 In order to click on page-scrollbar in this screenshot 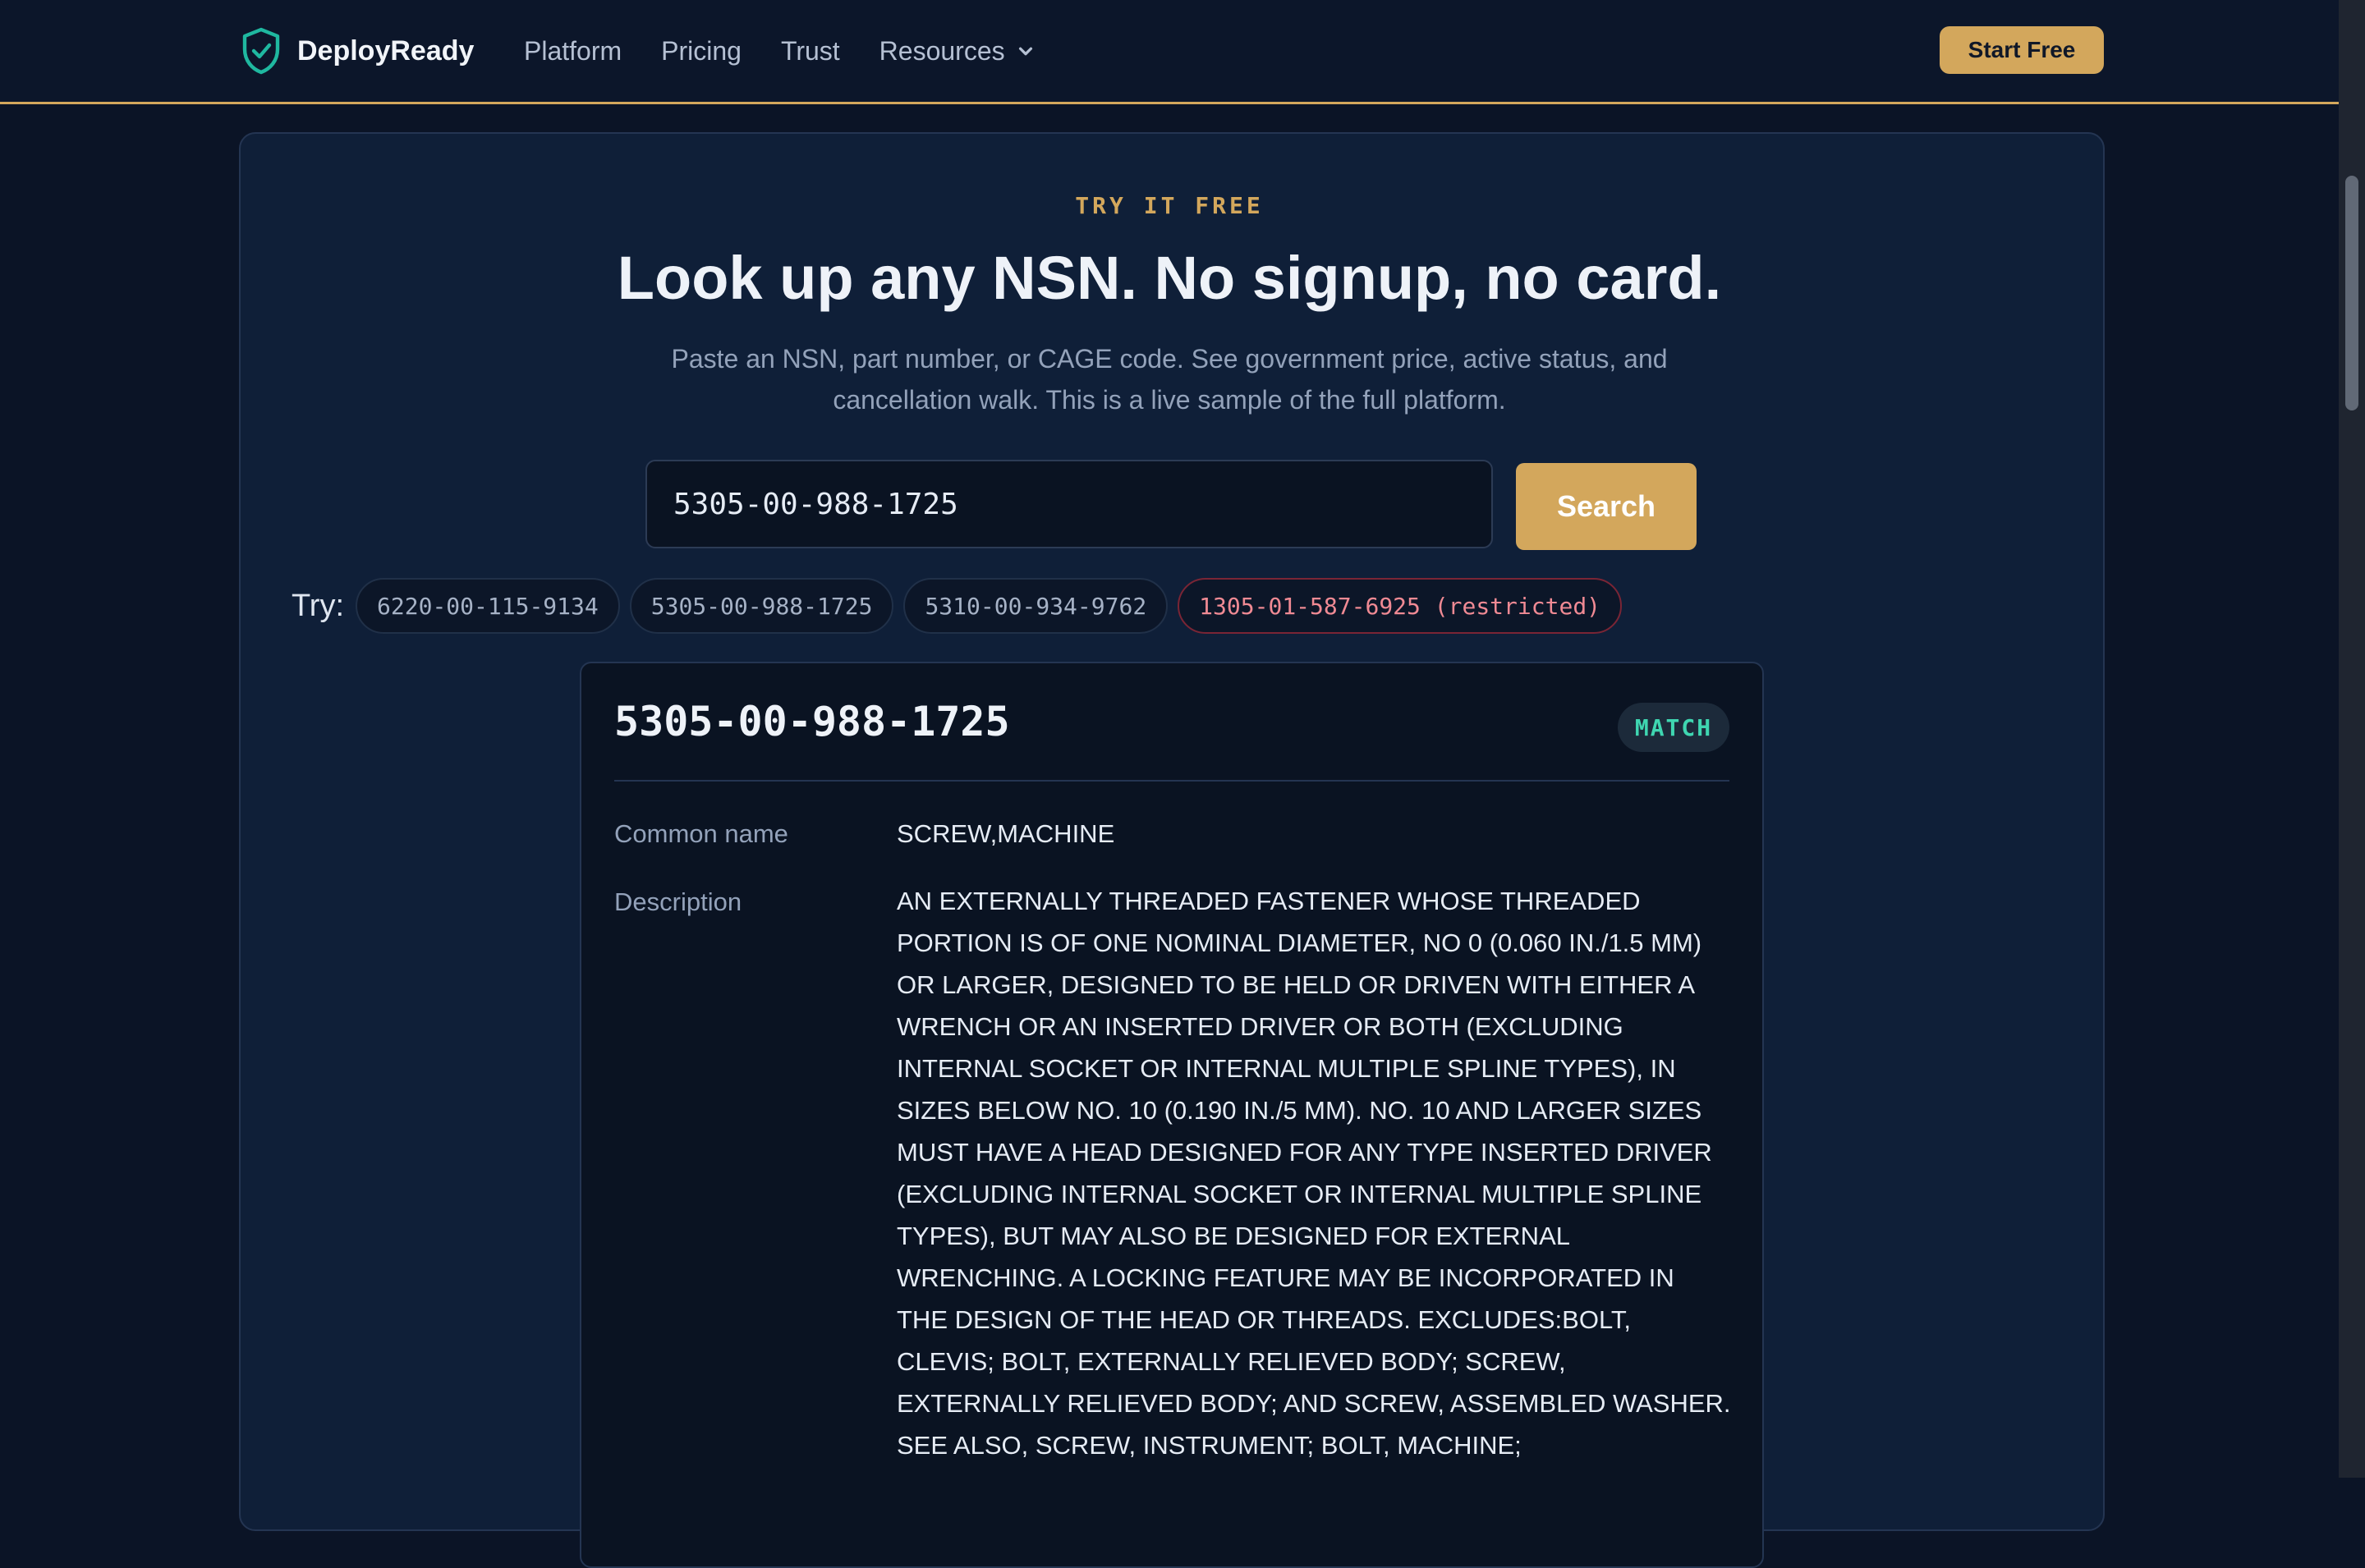, I will do `click(2352, 739)`.